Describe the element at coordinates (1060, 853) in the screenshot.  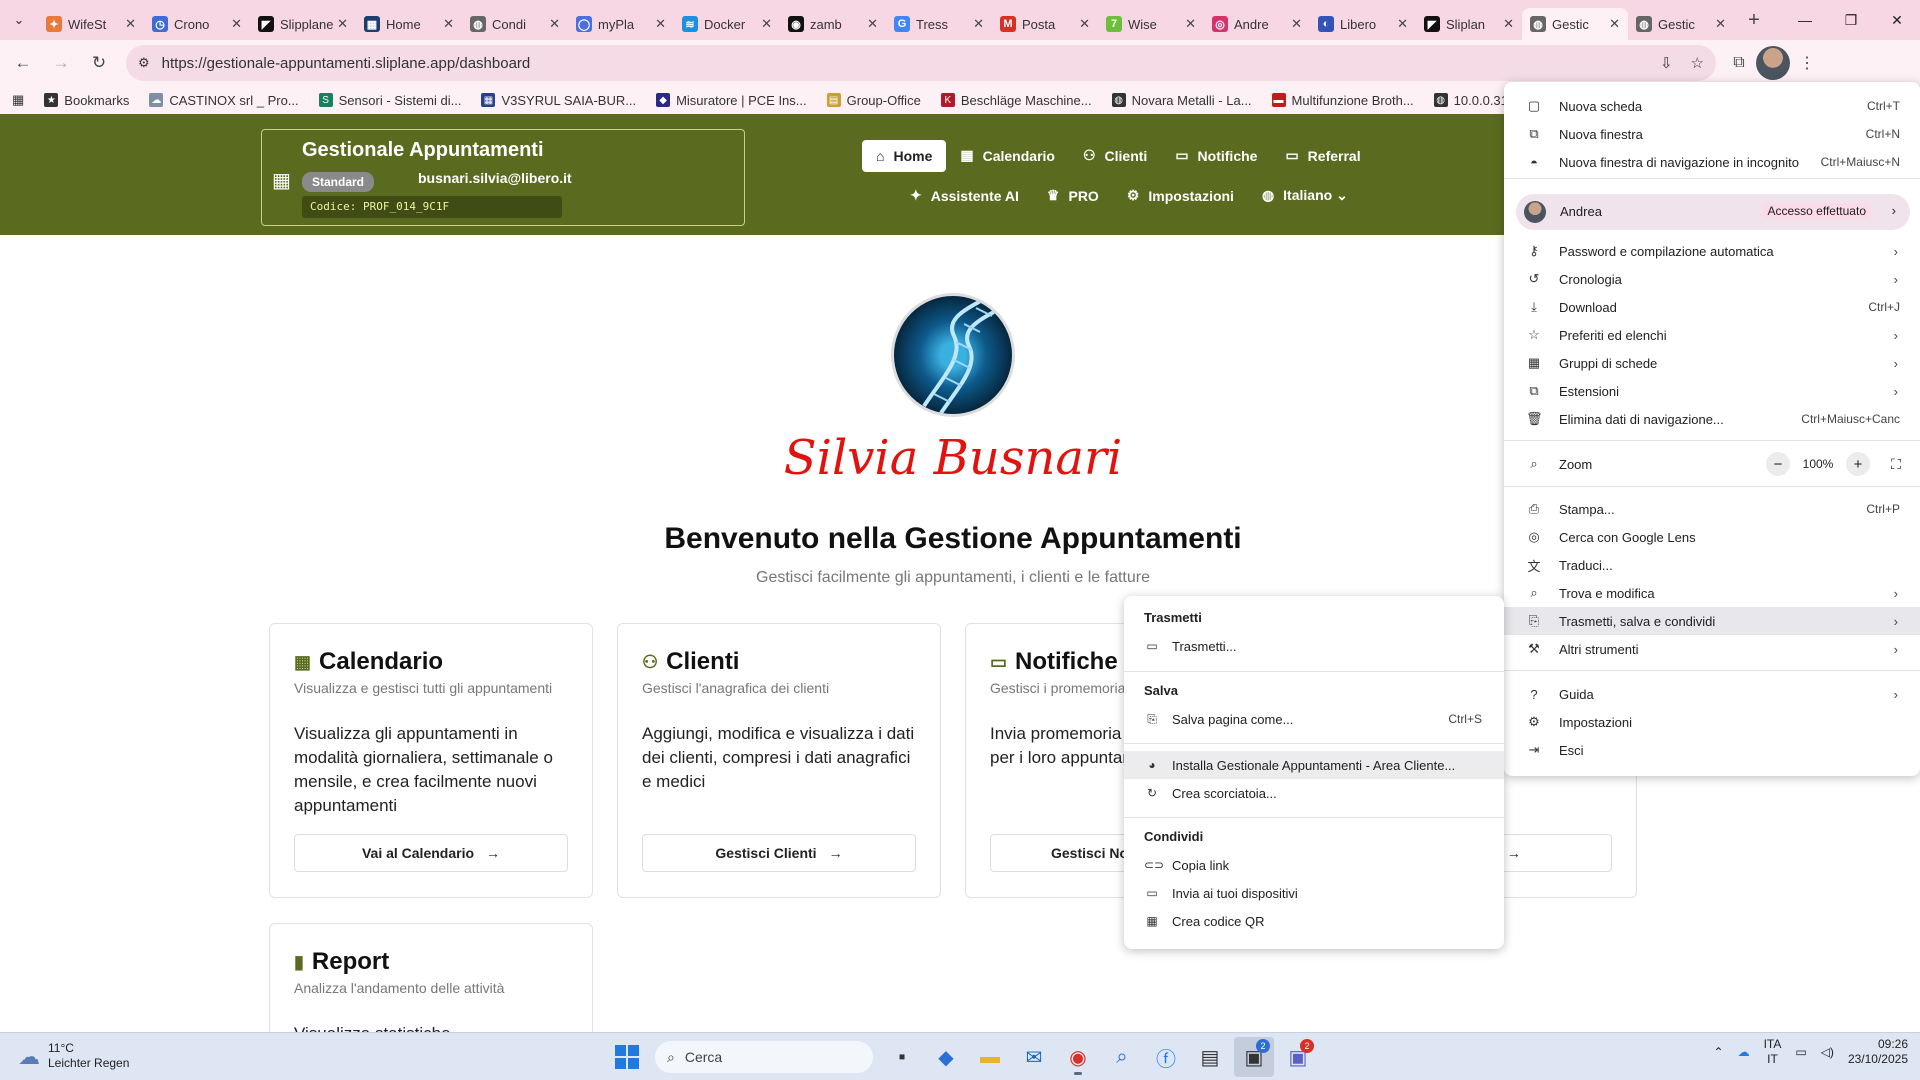
I see `manage-notifications-button: Gestisci No` at that location.